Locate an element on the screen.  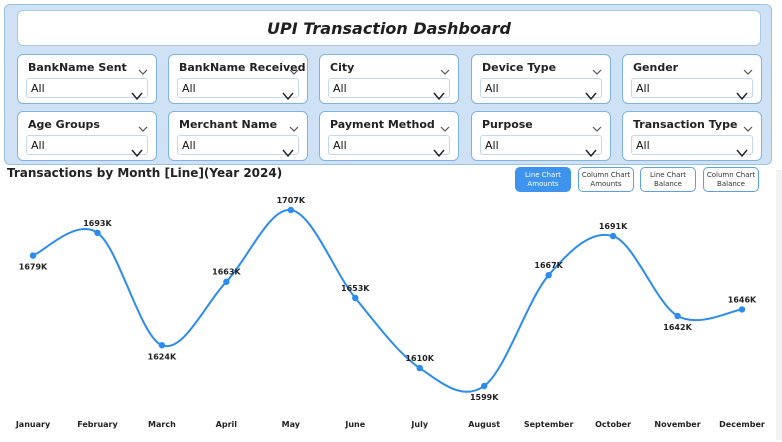
chart-title: Transactions by Month [Line](Year 2024) is located at coordinates (145, 173).